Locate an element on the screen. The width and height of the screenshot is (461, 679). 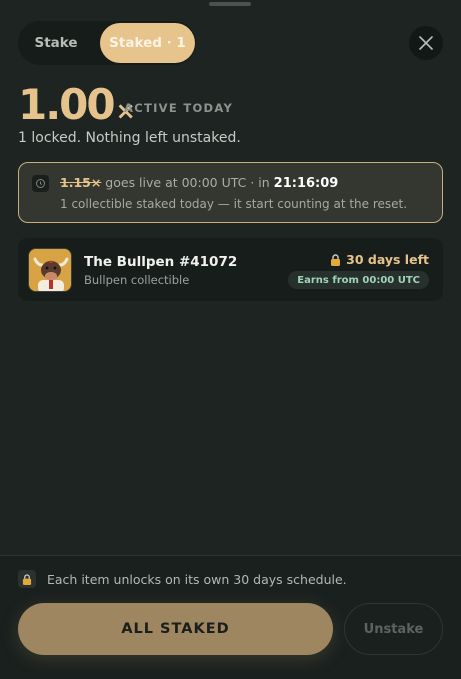
all-staked-button: ALL STAKED is located at coordinates (175, 629).